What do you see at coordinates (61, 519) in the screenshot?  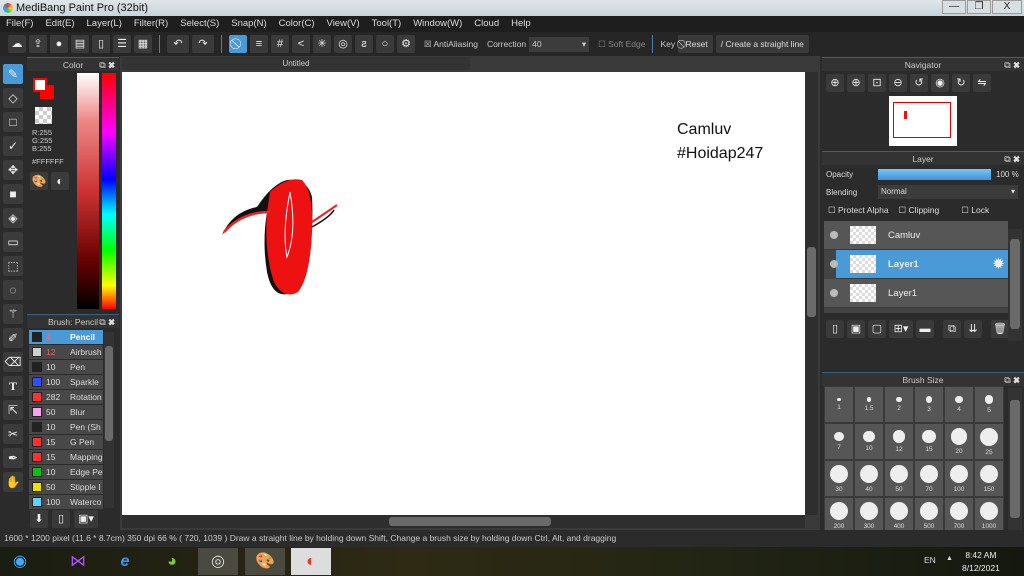 I see `new-brush-icon: ▯` at bounding box center [61, 519].